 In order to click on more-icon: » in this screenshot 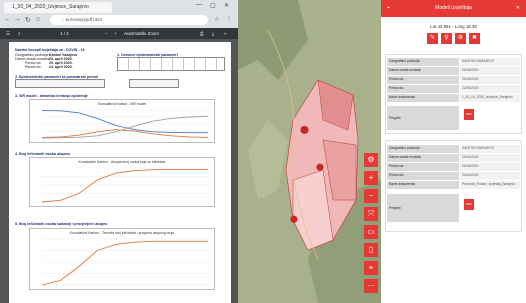, I will do `click(225, 33)`.